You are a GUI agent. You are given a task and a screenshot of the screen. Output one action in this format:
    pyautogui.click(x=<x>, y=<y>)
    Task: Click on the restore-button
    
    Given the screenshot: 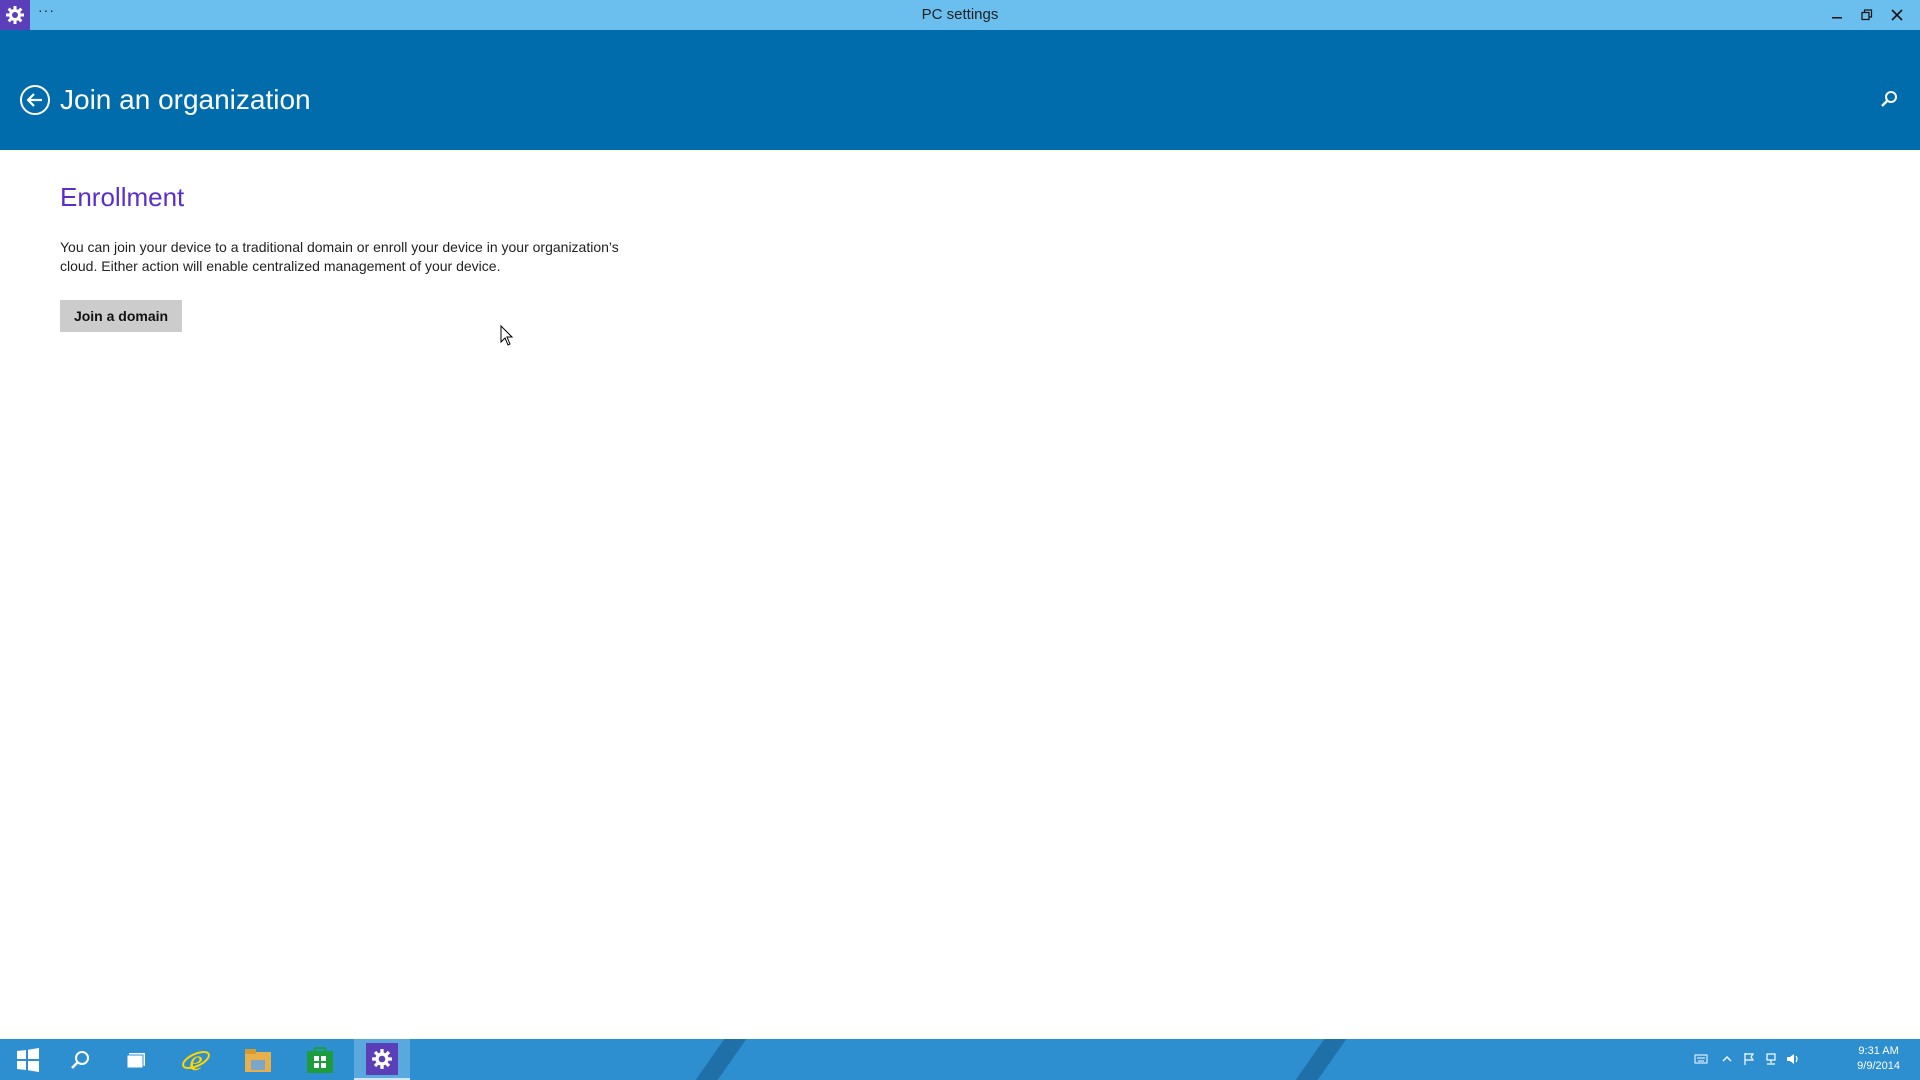 What is the action you would take?
    pyautogui.click(x=1867, y=15)
    